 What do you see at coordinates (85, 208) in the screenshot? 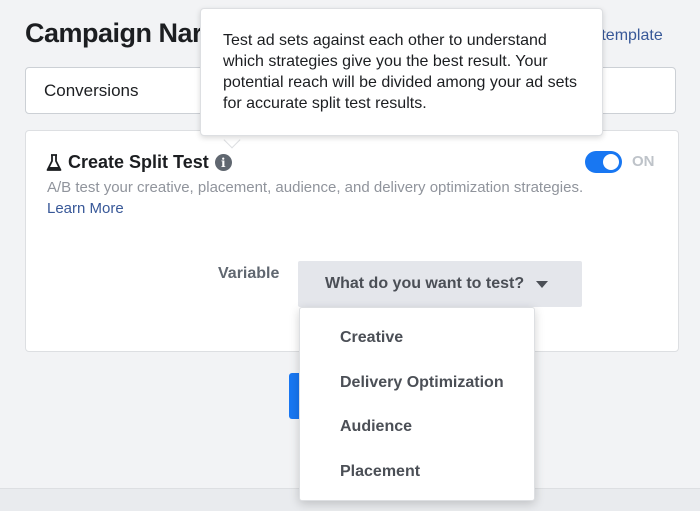
I see `learn-more-link: Learn More` at bounding box center [85, 208].